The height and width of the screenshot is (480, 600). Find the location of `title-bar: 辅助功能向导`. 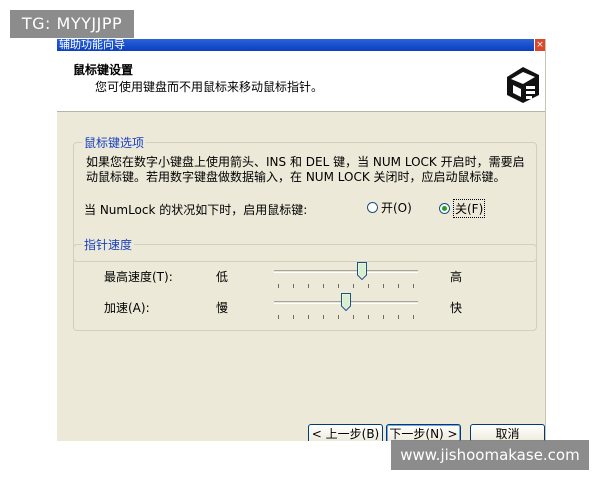

title-bar: 辅助功能向导 is located at coordinates (301, 45).